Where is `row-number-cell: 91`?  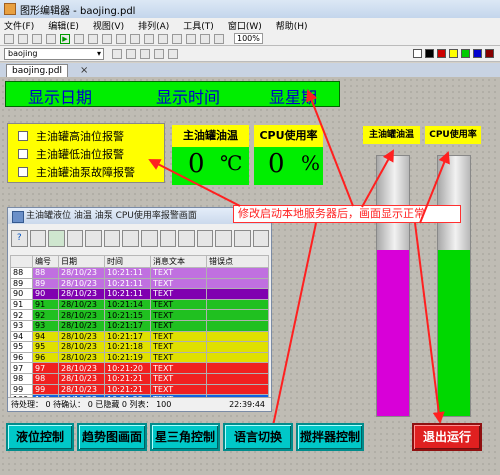
row-number-cell: 91 is located at coordinates (21, 304).